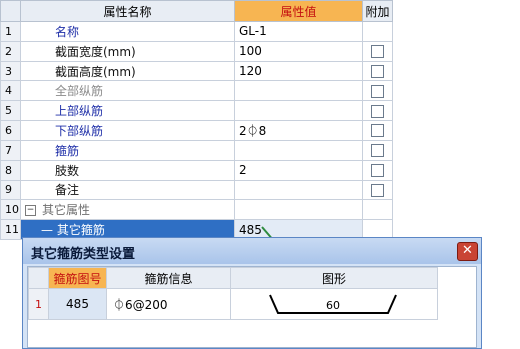 The height and width of the screenshot is (349, 520). I want to click on stirrup-code-cell: 485, so click(77, 304).